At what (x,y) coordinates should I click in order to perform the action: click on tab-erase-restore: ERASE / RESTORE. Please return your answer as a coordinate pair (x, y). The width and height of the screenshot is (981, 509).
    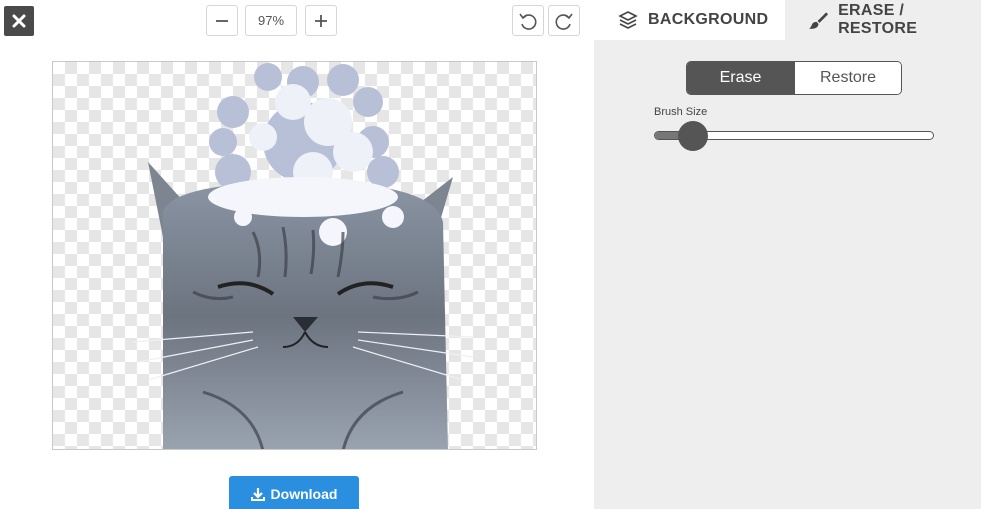
    Looking at the image, I should click on (883, 20).